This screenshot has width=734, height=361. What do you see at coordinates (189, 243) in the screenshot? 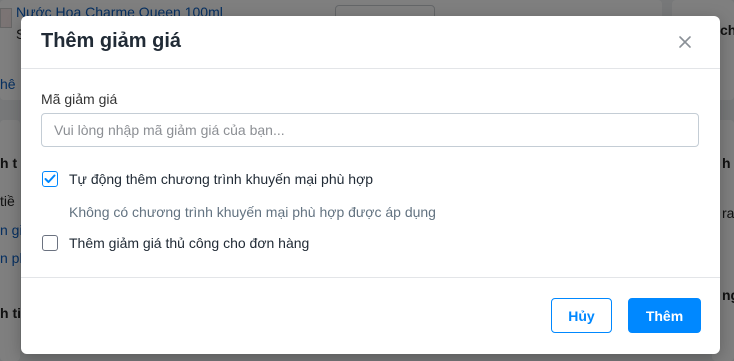
I see `manual-discount-label: Thêm giảm giá thủ công cho đơn hàng` at bounding box center [189, 243].